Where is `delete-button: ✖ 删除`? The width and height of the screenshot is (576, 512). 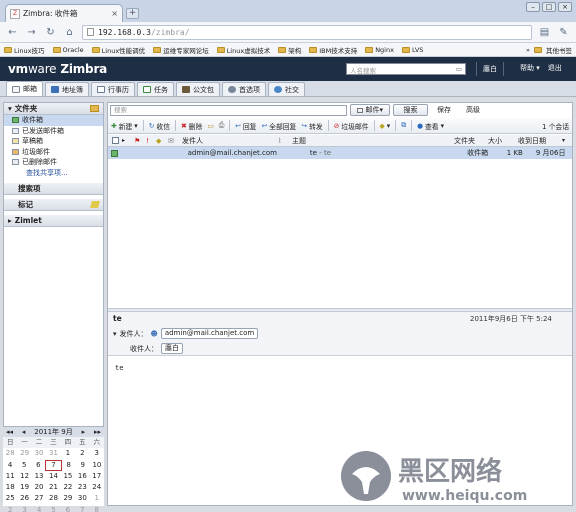
delete-button: ✖ 删除 is located at coordinates (191, 126).